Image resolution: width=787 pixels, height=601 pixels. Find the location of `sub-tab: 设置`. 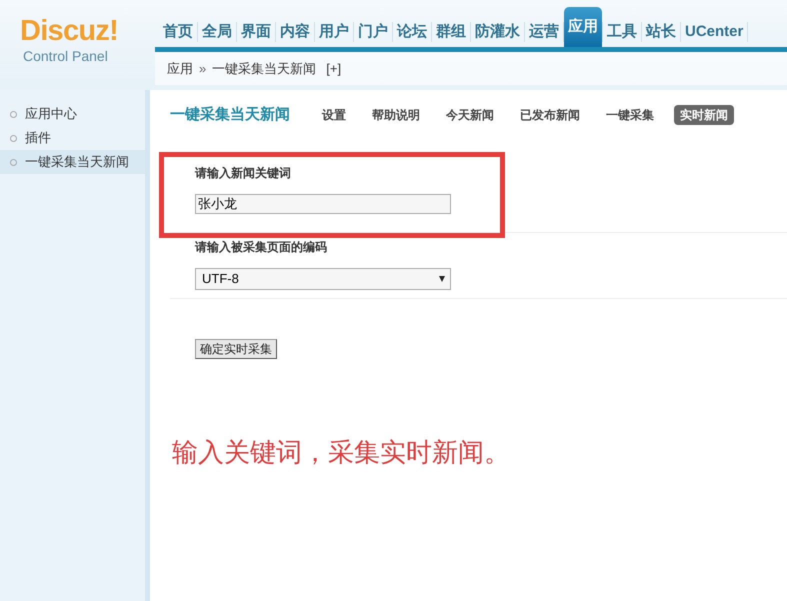

sub-tab: 设置 is located at coordinates (334, 115).